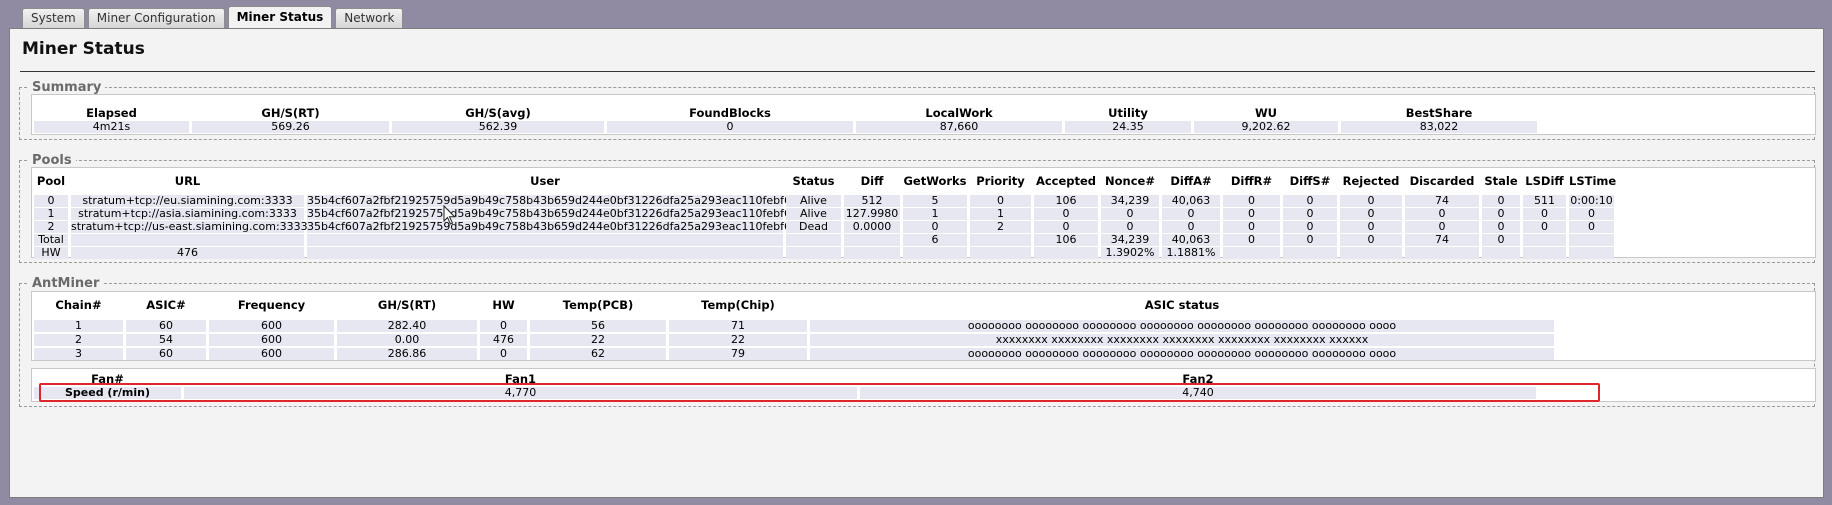 The height and width of the screenshot is (505, 1832). What do you see at coordinates (271, 340) in the screenshot?
I see `chain-row-1-col-2: 600` at bounding box center [271, 340].